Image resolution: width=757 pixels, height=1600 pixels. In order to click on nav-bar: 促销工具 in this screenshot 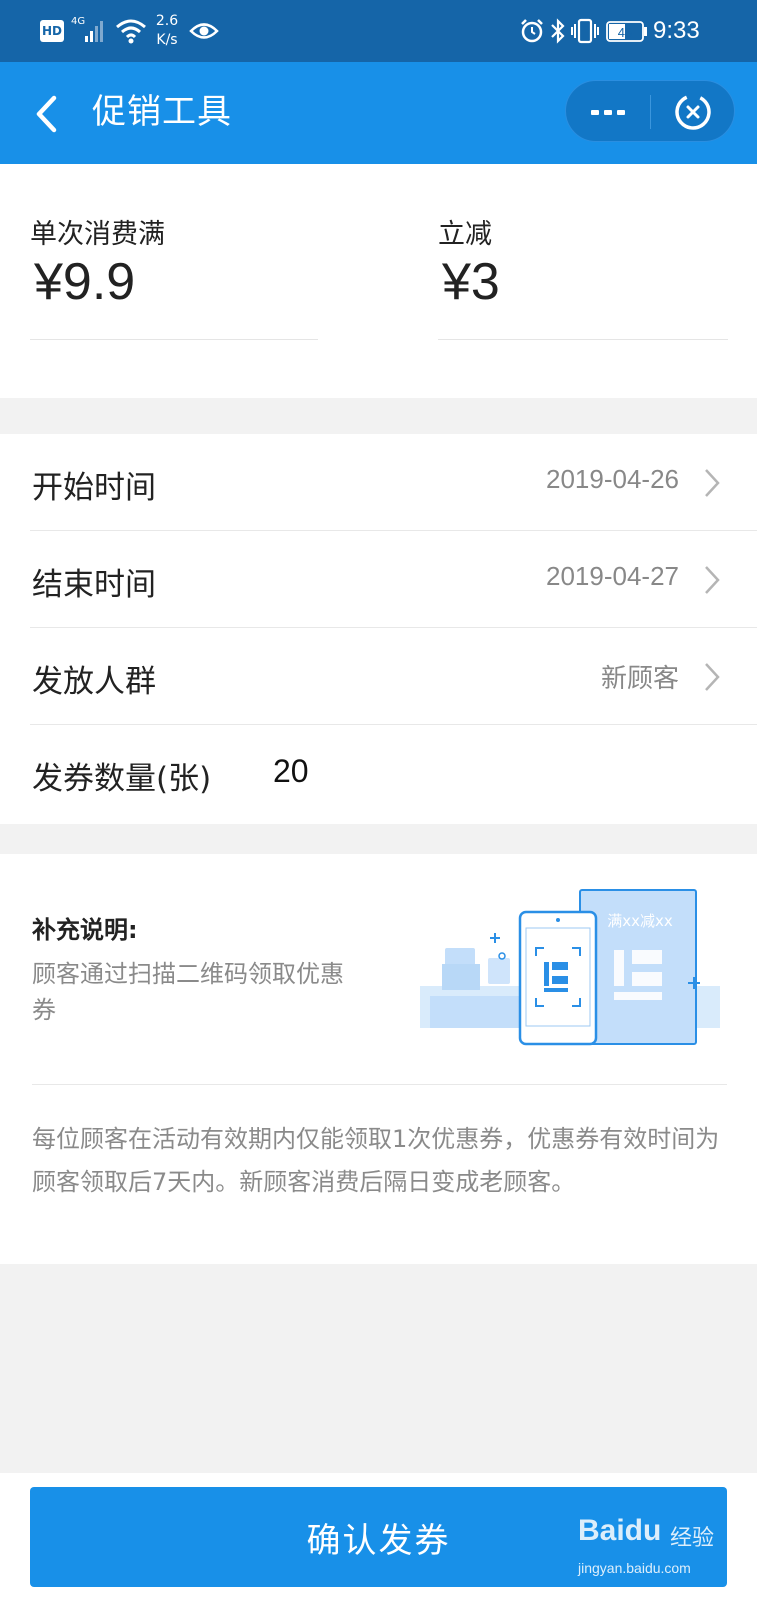, I will do `click(378, 113)`.